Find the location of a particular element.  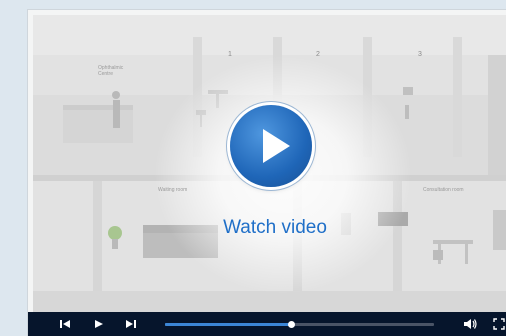

skip-forward-button is located at coordinates (131, 324).